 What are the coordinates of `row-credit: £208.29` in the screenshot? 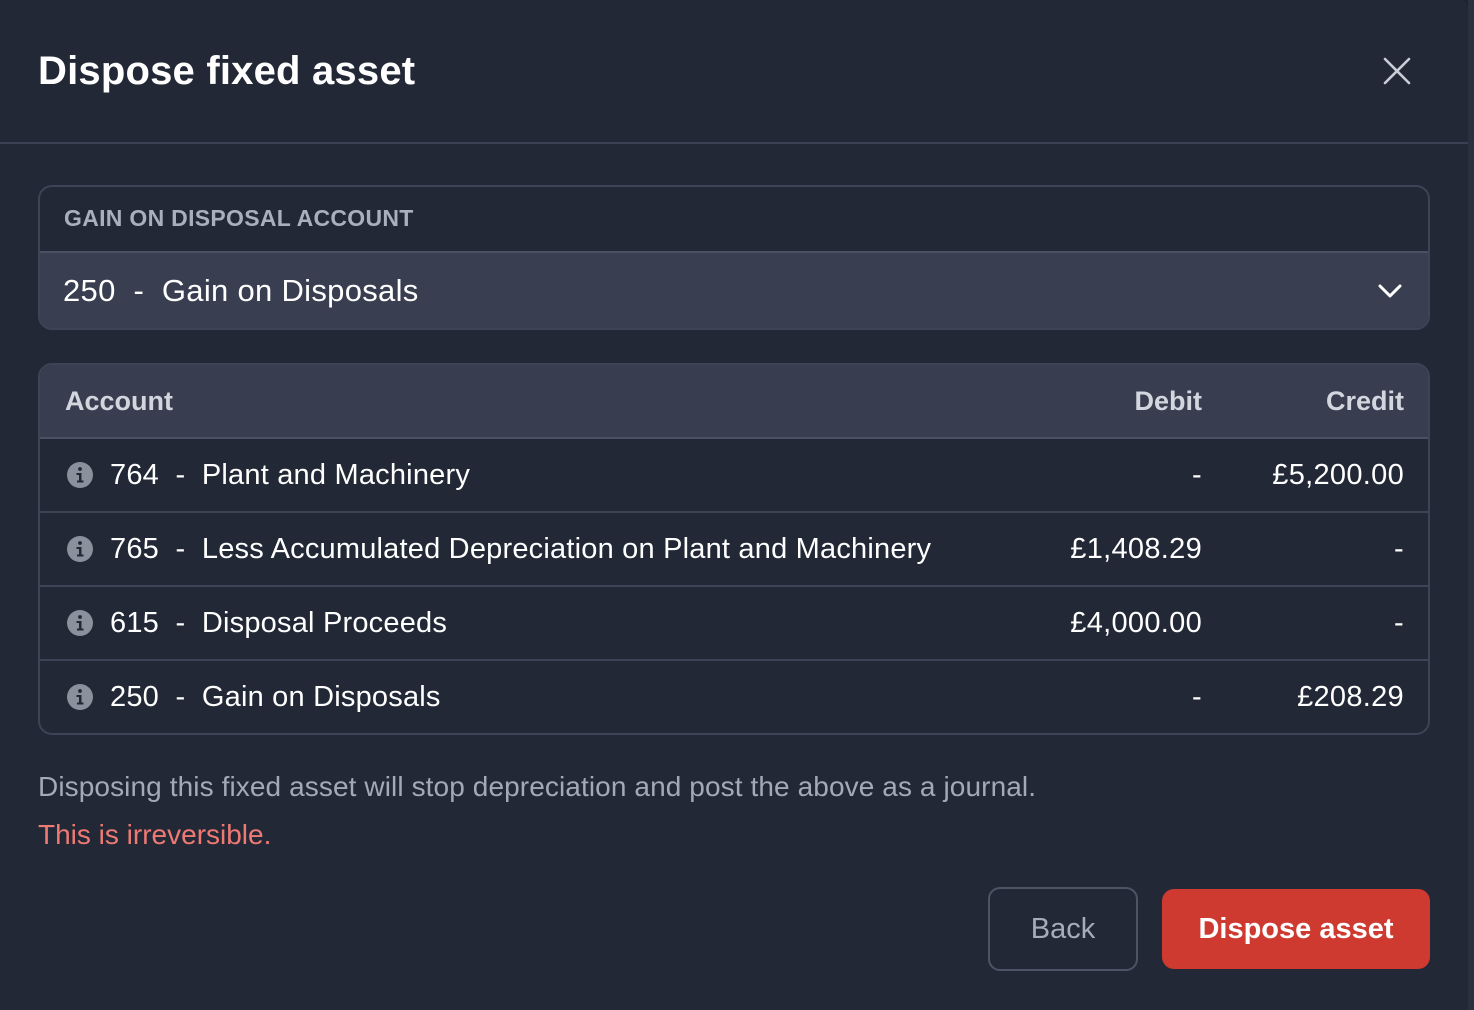 It's located at (1350, 697).